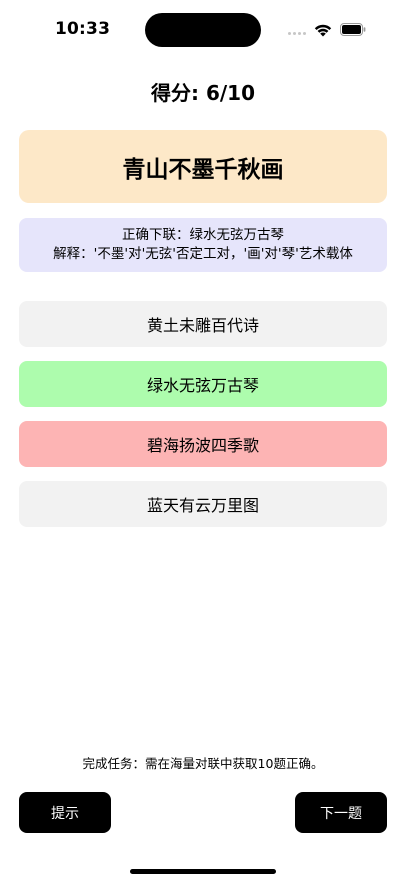 Image resolution: width=406 pixels, height=883 pixels. What do you see at coordinates (203, 763) in the screenshot?
I see `task-description: 完成任务：需在海量对联中获取10题正确。` at bounding box center [203, 763].